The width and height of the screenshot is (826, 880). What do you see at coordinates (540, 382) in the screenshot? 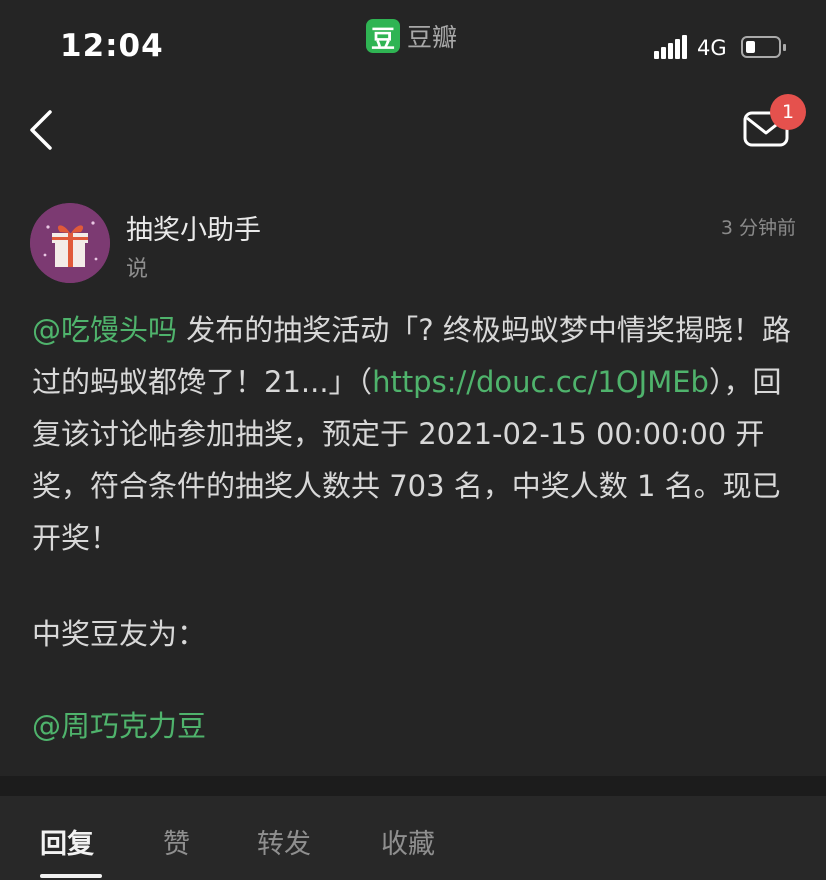
I see `url-link: https://douc.cc/1OJMEb` at bounding box center [540, 382].